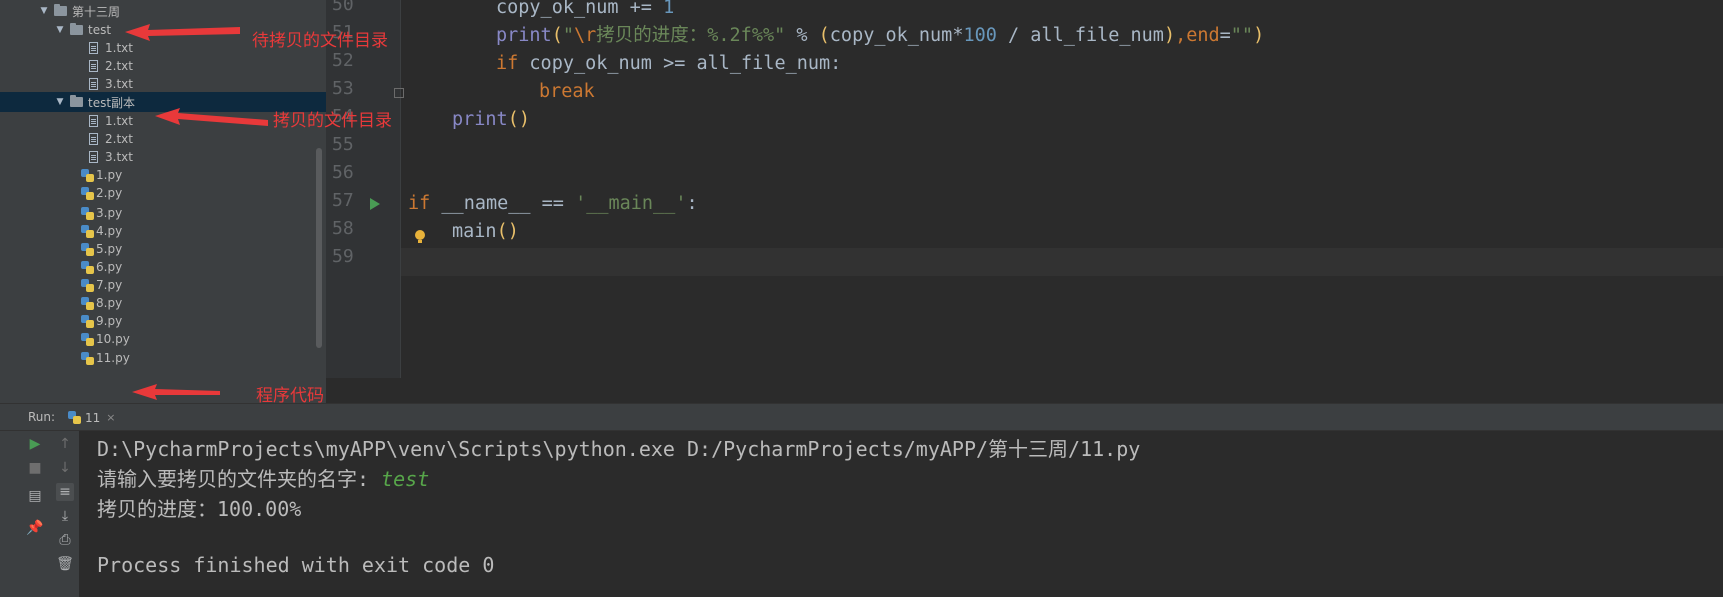 Image resolution: width=1723 pixels, height=597 pixels. Describe the element at coordinates (296, 565) in the screenshot. I see `console-line: Process finished with exit code 0` at that location.